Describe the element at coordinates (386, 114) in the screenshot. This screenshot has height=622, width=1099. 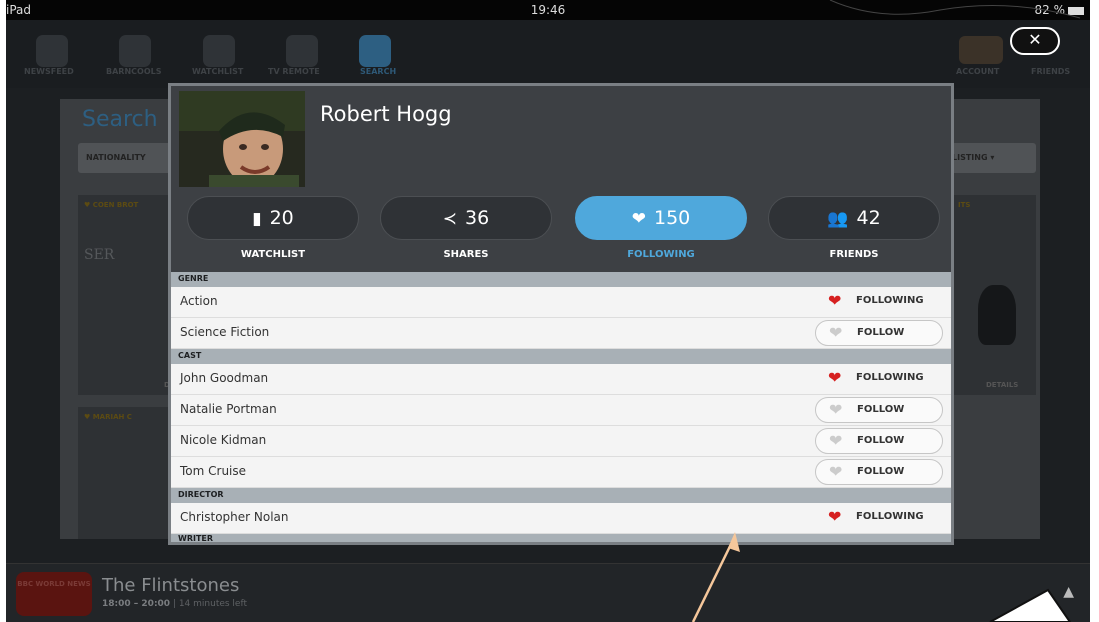
I see `profile-name: Robert Hogg` at that location.